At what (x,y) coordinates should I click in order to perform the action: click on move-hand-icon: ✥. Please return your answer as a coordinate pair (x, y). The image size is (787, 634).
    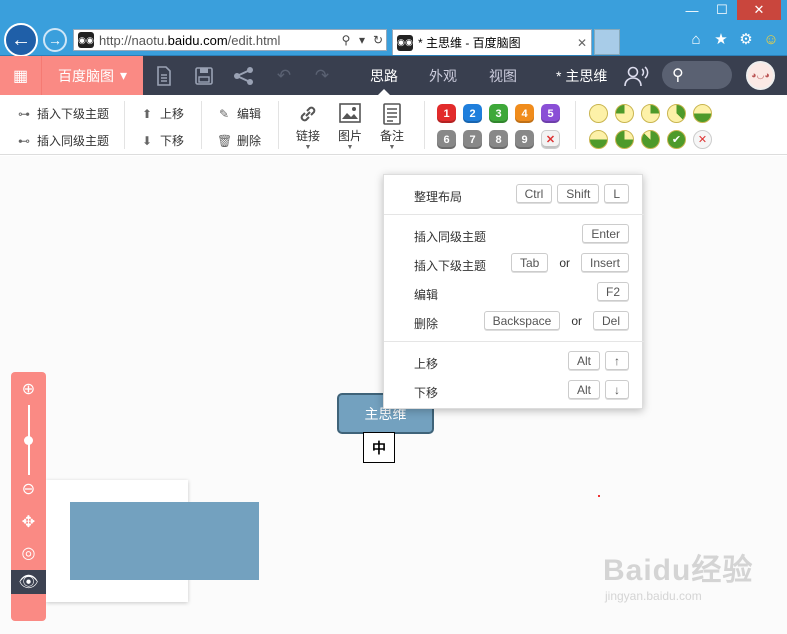
    Looking at the image, I should click on (28, 522).